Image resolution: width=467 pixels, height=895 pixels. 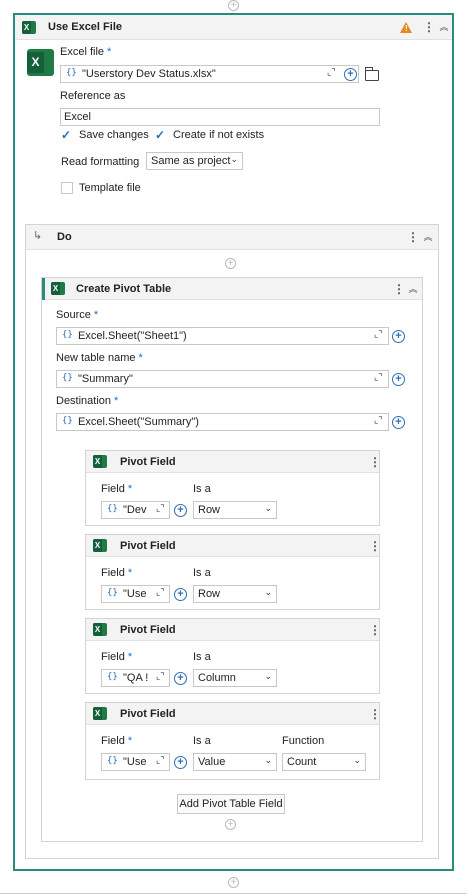 I want to click on excel-file-field: {} "Userstory Dev Status.xlsx" ⌞⌝, so click(x=209, y=74).